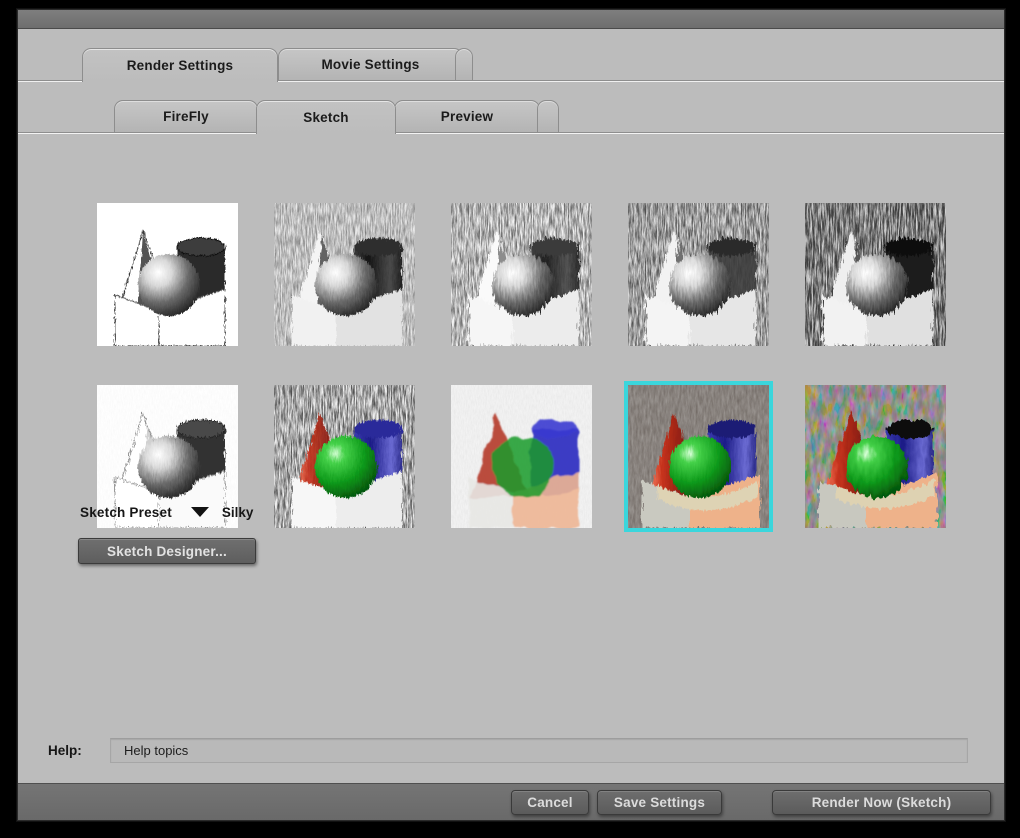 The image size is (1020, 838). I want to click on thumbnail-watercolor, so click(521, 456).